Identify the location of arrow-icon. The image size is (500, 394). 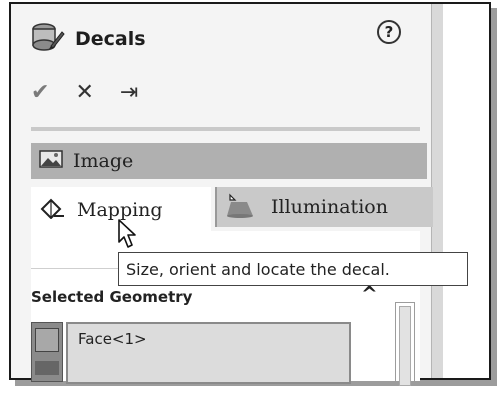
(47, 368).